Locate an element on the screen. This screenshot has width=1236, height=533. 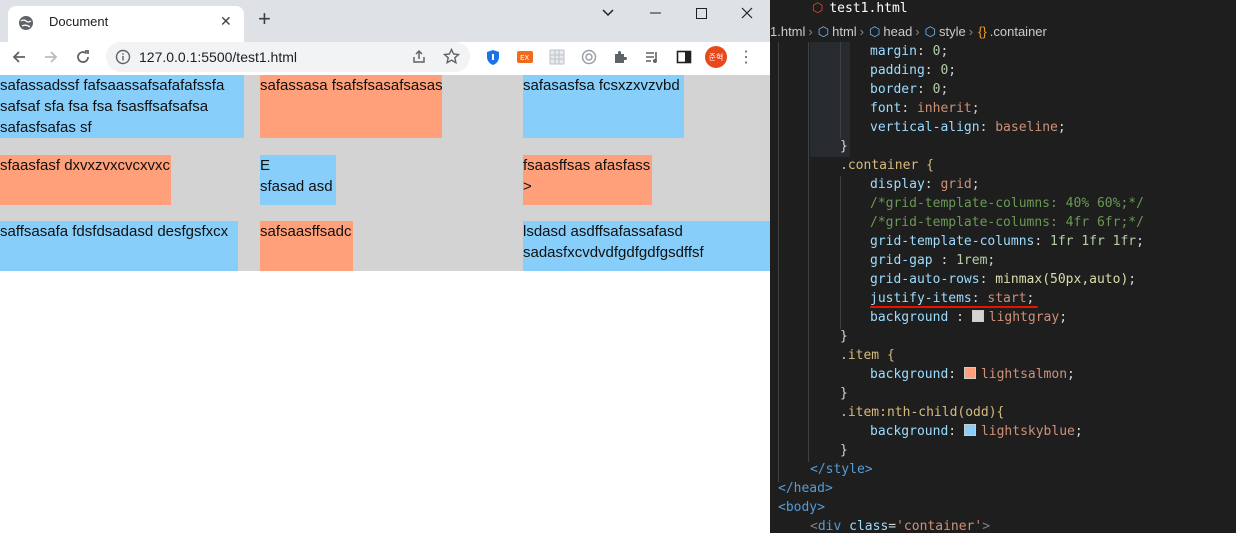
item-text-line: safasasfsa fcsxzxvzvbd is located at coordinates (601, 85).